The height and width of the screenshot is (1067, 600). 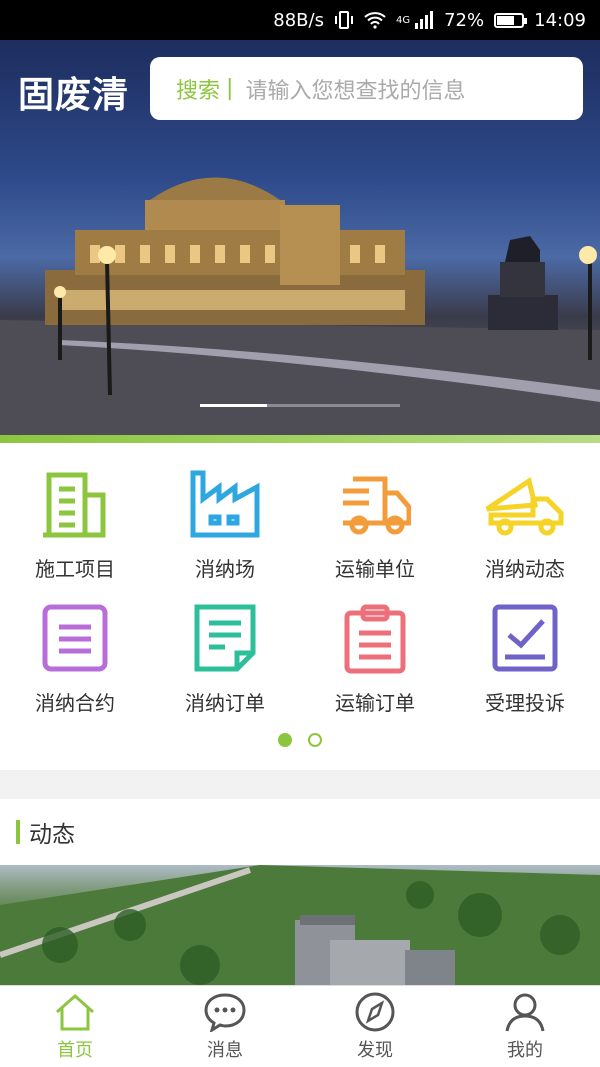 I want to click on dump-truck-icon, so click(x=524, y=506).